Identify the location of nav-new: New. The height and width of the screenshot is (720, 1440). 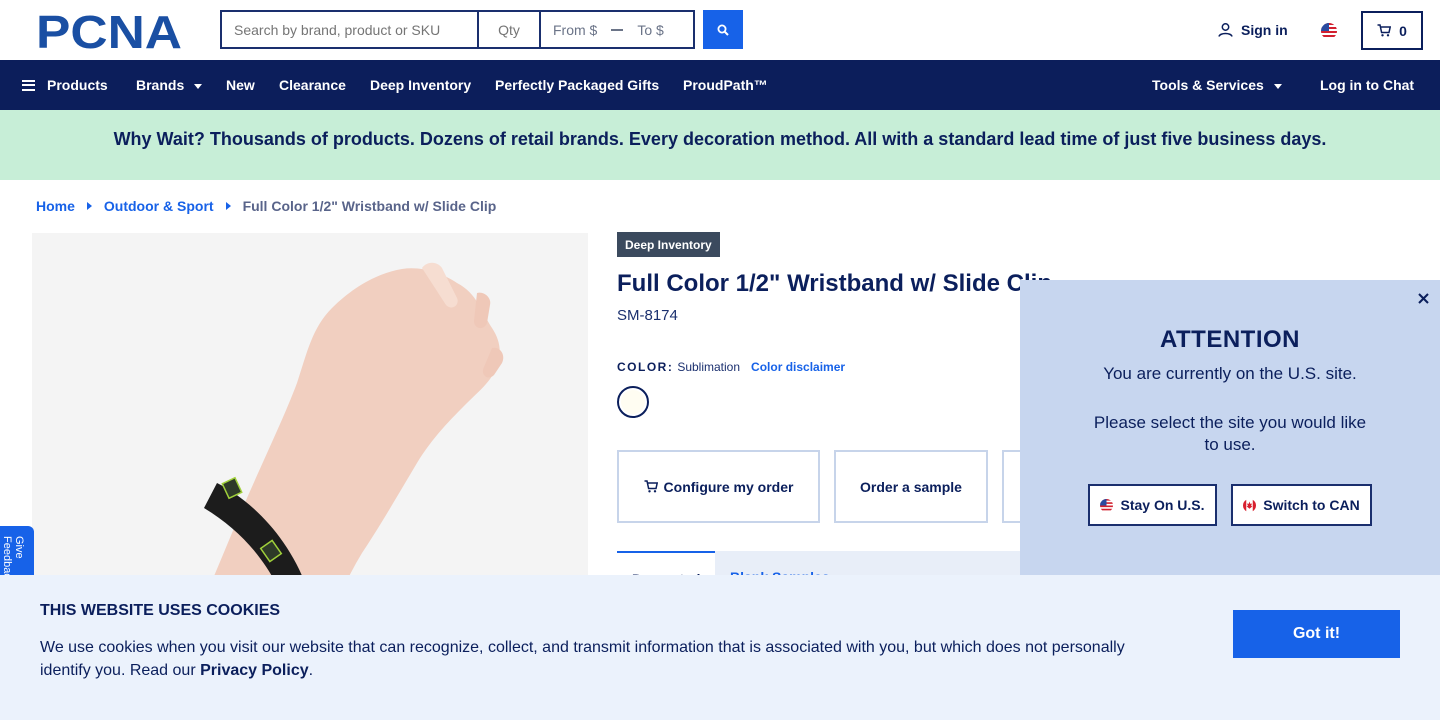
(240, 85).